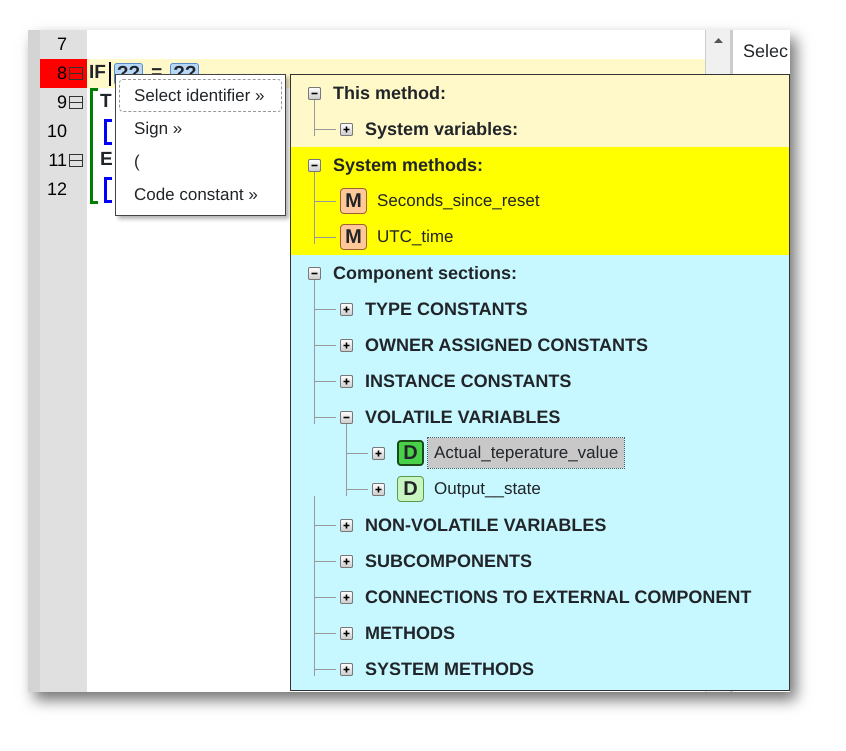 This screenshot has height=751, width=846. Describe the element at coordinates (200, 161) in the screenshot. I see `menu-item: (` at that location.